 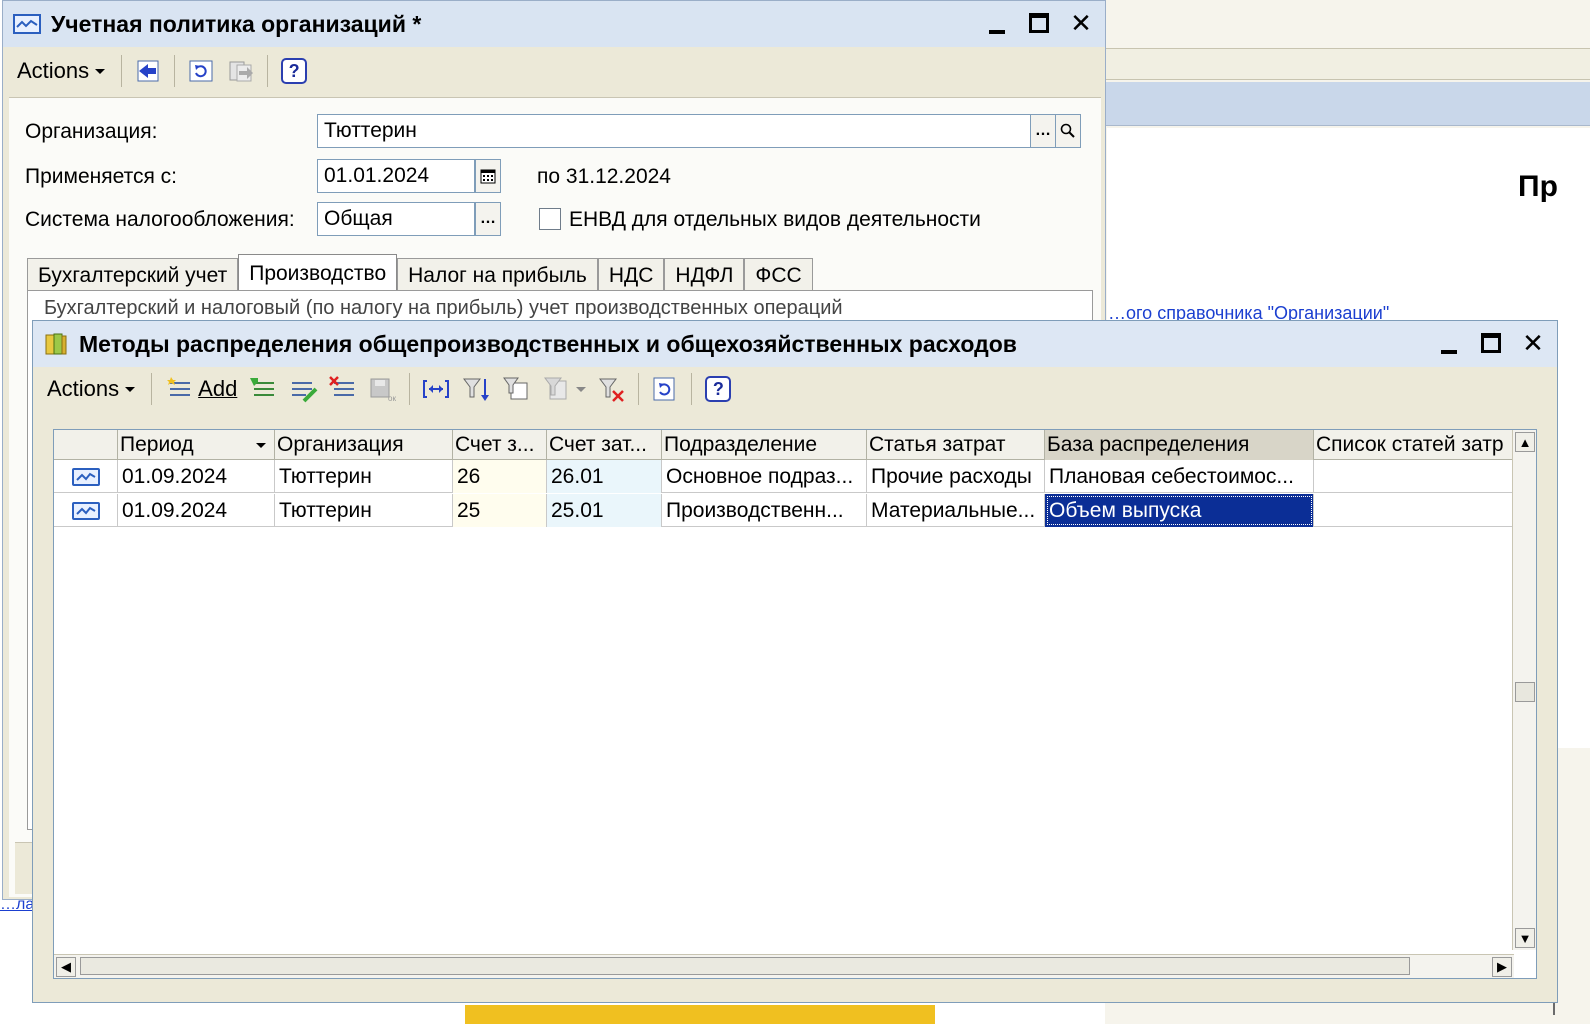 What do you see at coordinates (554, 24) in the screenshot?
I see `policy-window-titlebar: Учетная политика организаций * ✕` at bounding box center [554, 24].